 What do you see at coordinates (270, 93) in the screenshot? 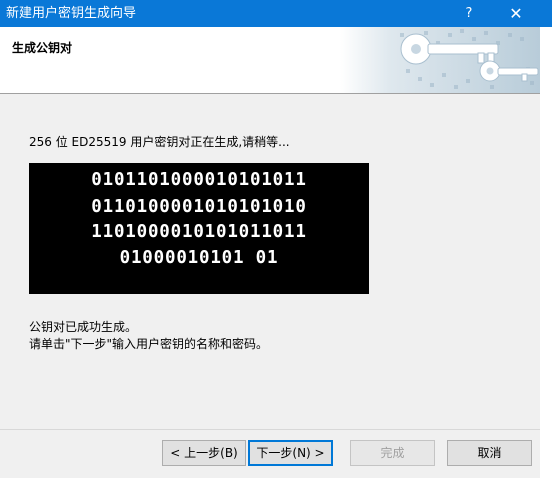
I see `header-divider` at bounding box center [270, 93].